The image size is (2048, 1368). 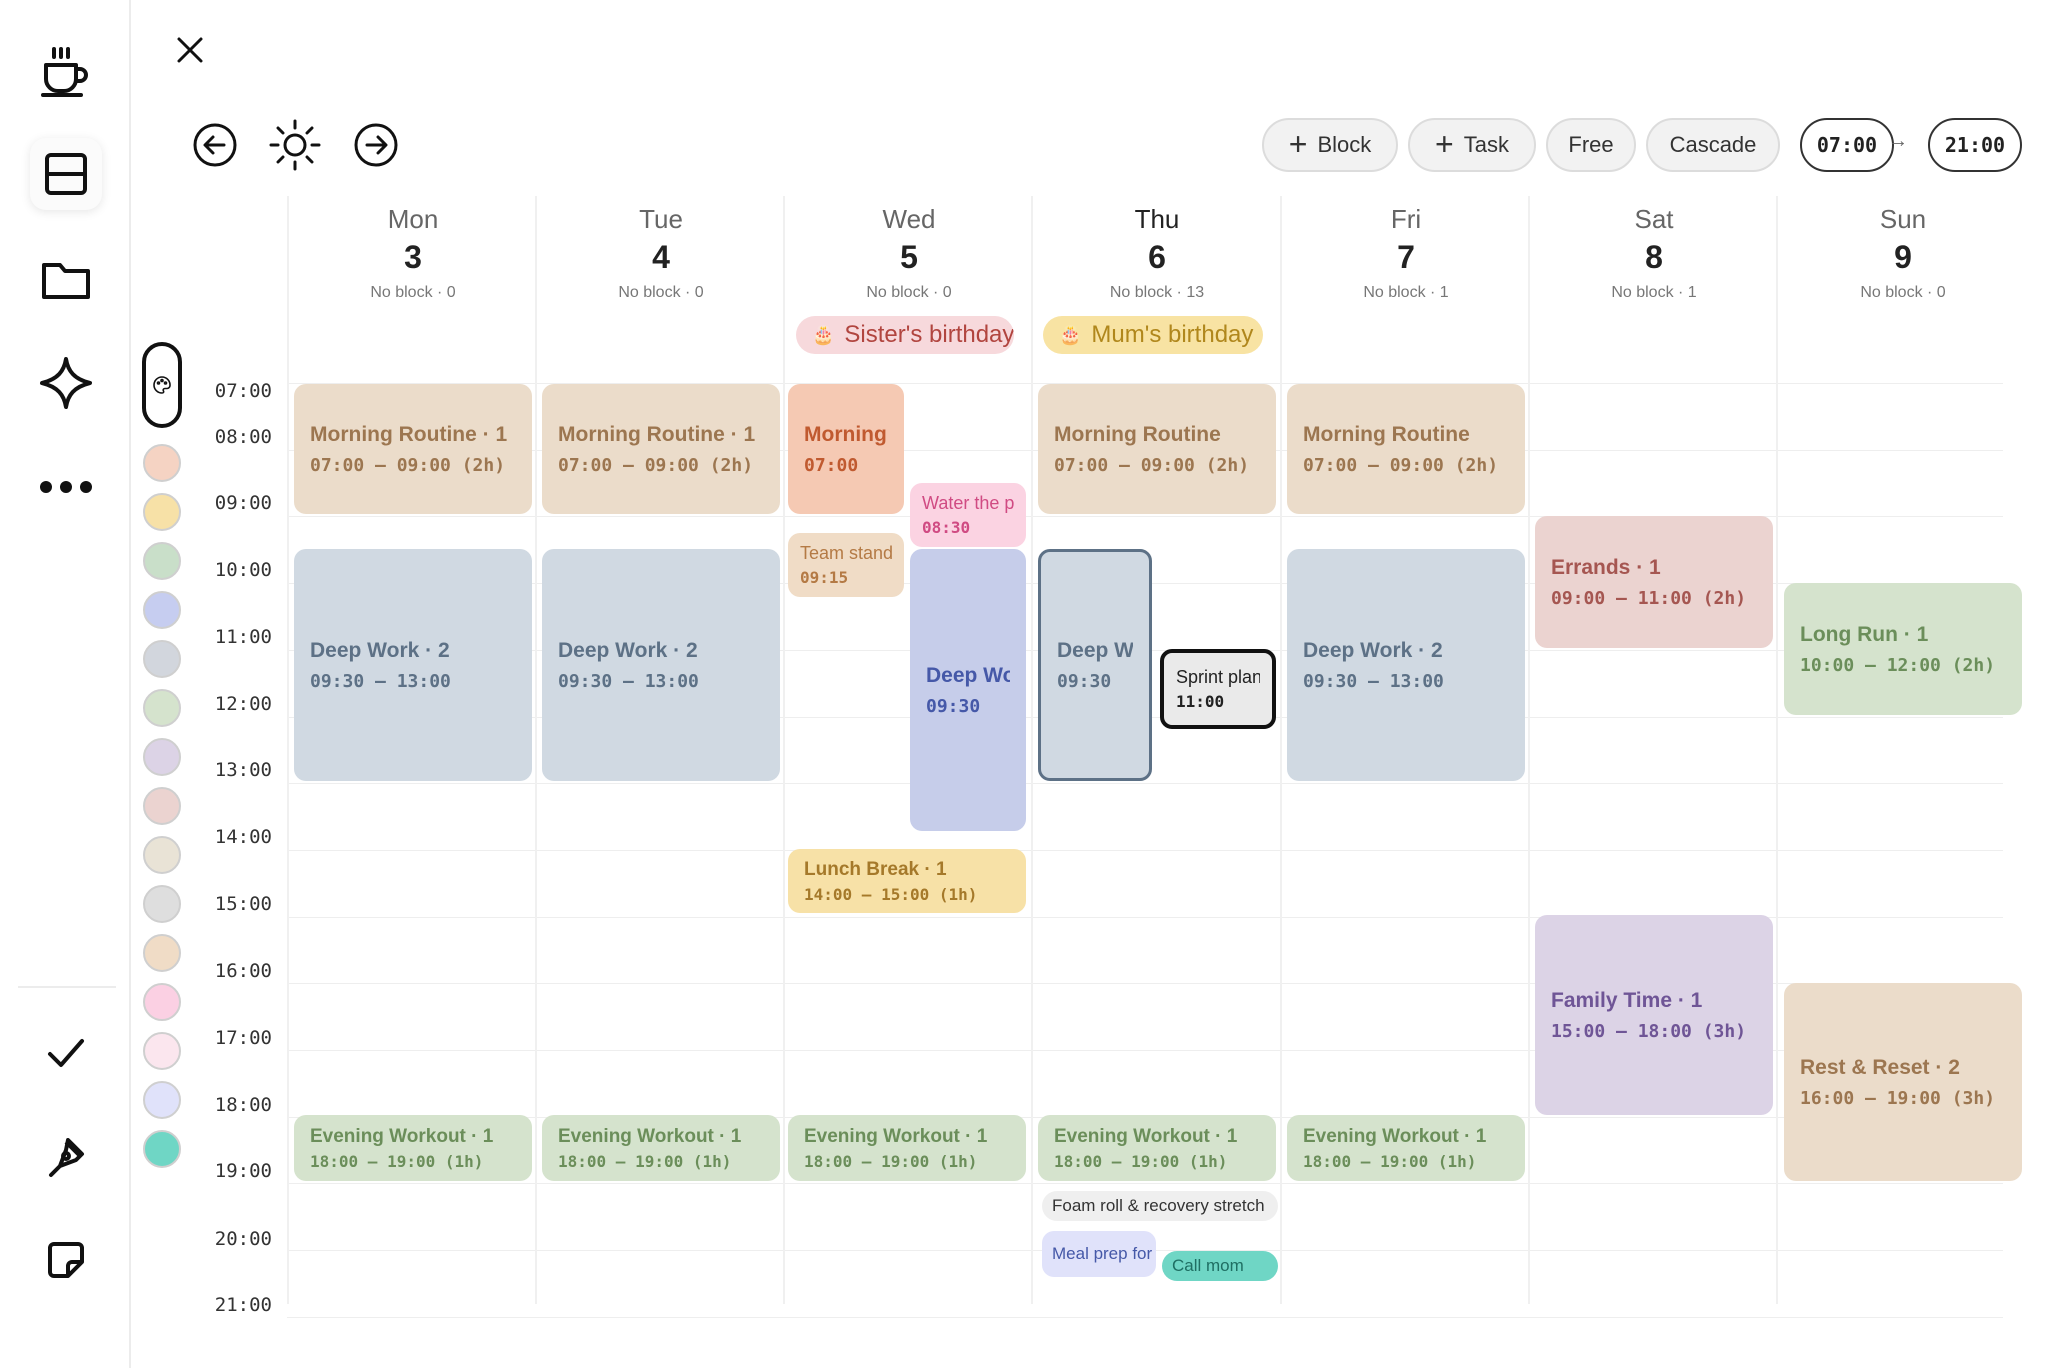 What do you see at coordinates (1654, 582) in the screenshot?
I see `calendar-event: Errands · 1 09:00 – 11:00 (2h)` at bounding box center [1654, 582].